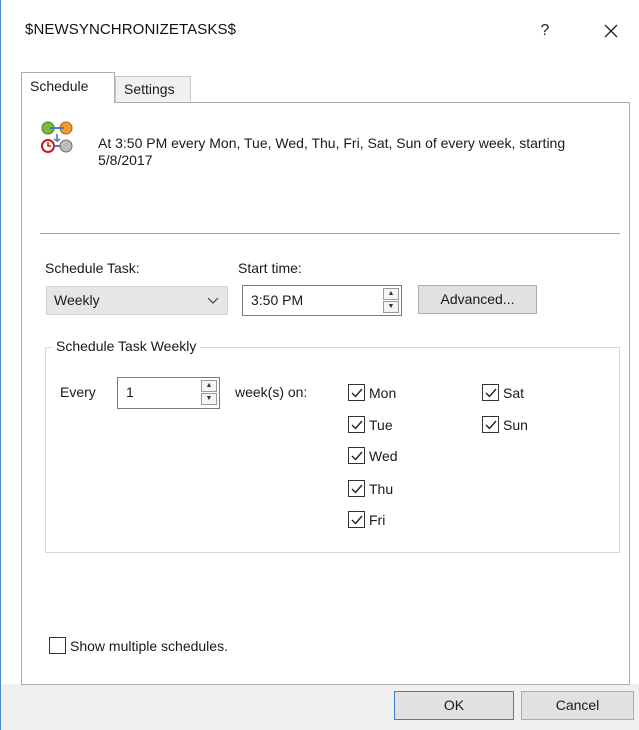  I want to click on cancel-button: Cancel, so click(577, 705).